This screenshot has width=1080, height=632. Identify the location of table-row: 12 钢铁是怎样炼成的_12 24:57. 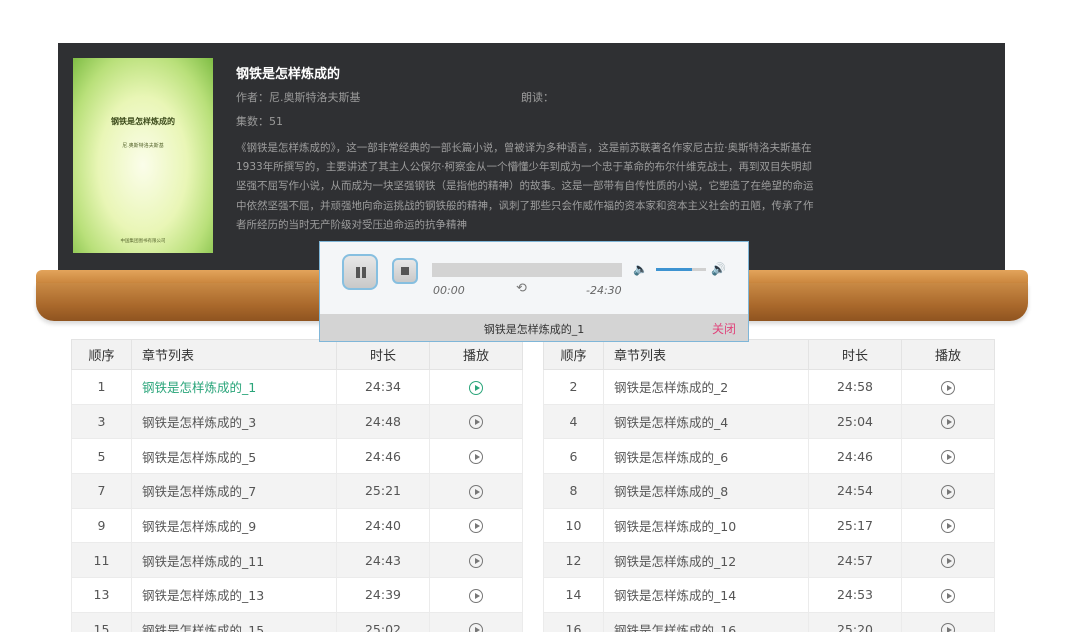
(769, 560).